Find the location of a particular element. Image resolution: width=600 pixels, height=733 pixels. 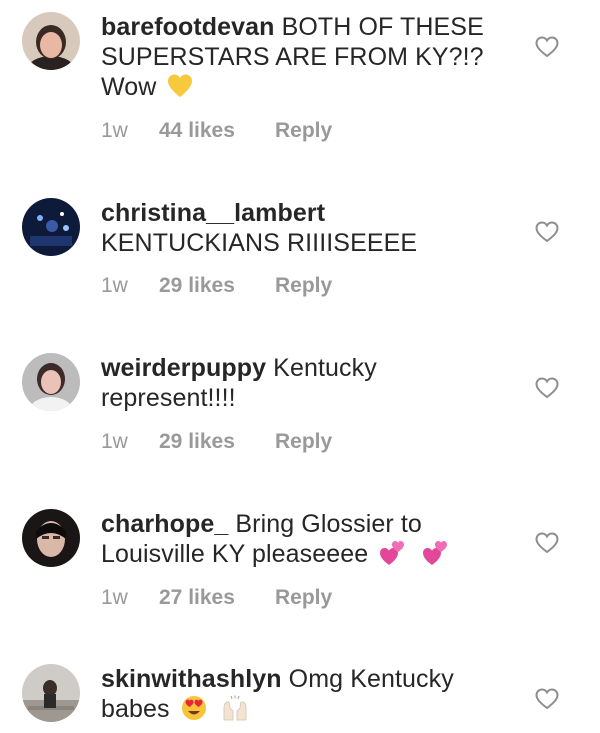

yellow-heart-icon is located at coordinates (180, 85).